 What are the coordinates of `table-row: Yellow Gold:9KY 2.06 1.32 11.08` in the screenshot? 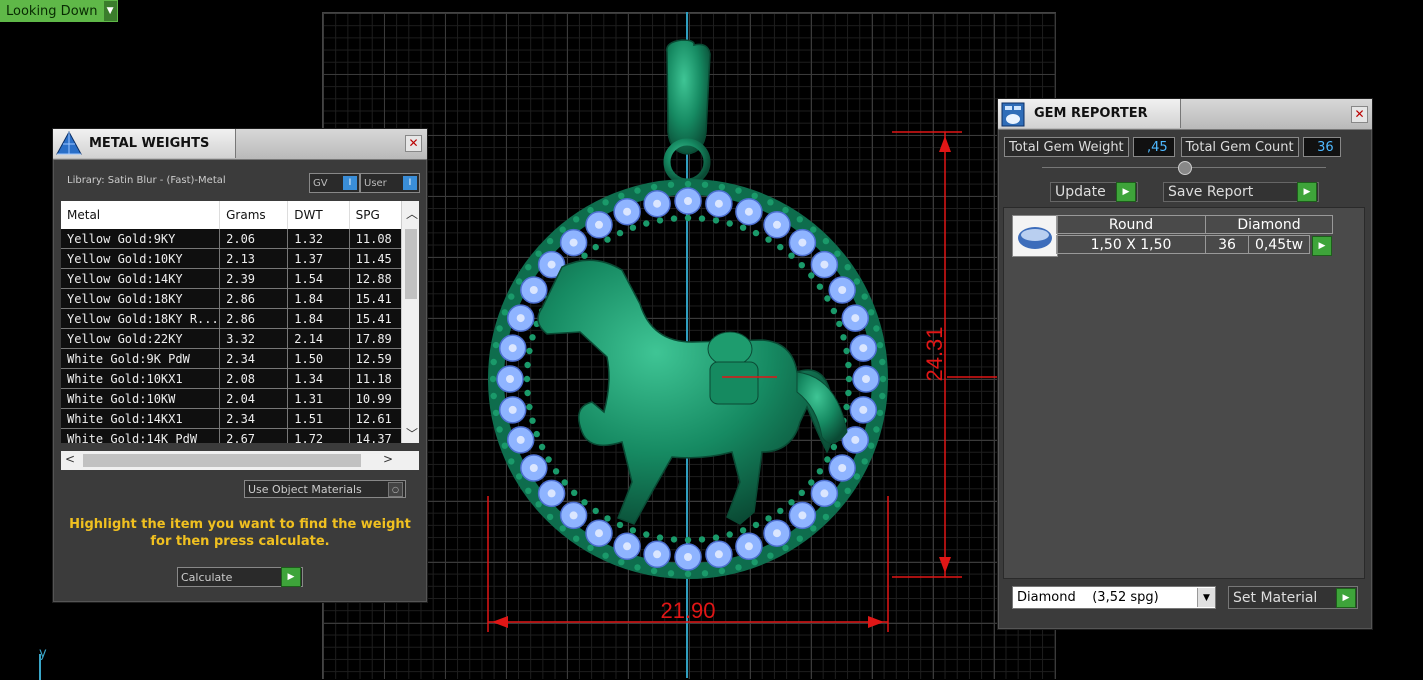 It's located at (240, 239).